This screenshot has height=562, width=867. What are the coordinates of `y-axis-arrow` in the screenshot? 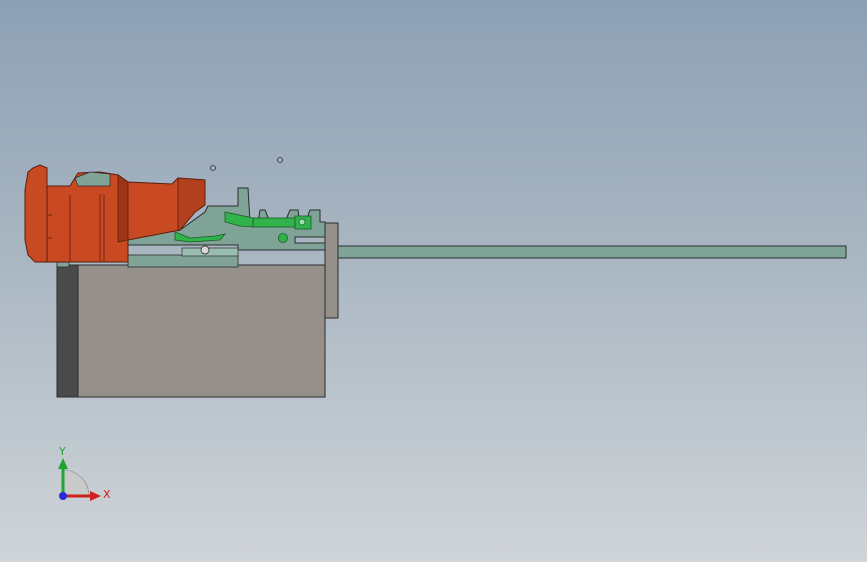 It's located at (63, 463).